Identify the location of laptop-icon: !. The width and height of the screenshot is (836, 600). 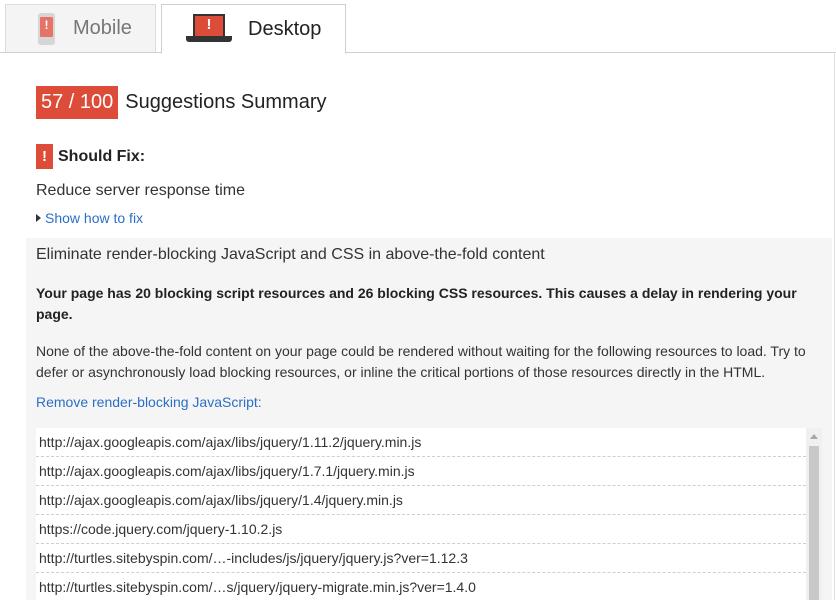
(210, 29).